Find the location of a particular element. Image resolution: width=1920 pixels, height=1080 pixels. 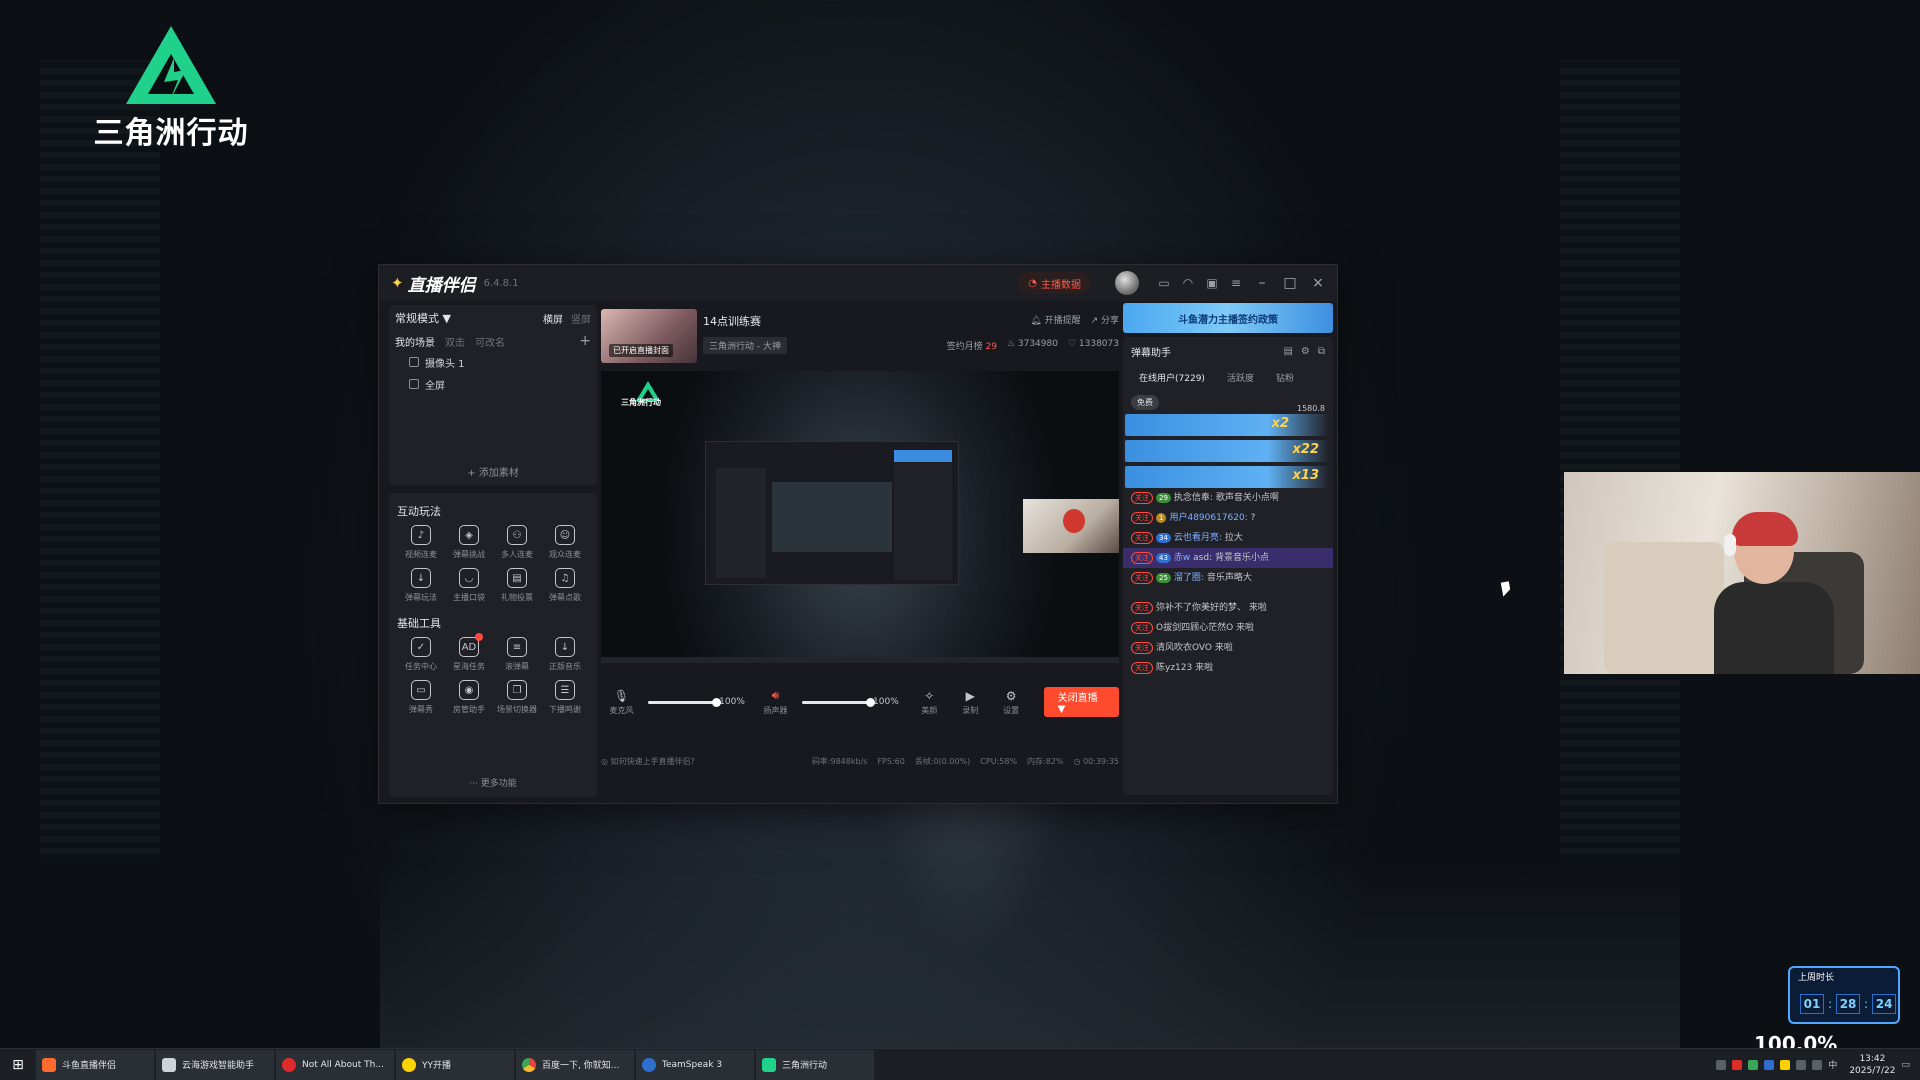

tab-activity: 活跃度 is located at coordinates (1240, 377).